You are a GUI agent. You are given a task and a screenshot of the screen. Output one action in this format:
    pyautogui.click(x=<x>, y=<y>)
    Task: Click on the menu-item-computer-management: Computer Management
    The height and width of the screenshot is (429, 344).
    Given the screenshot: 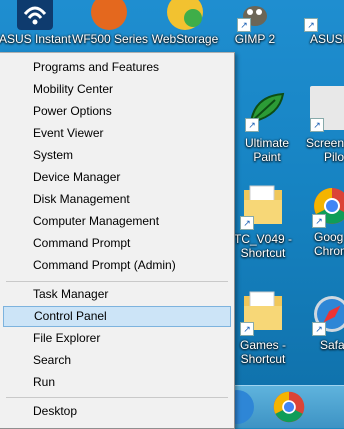 What is the action you would take?
    pyautogui.click(x=117, y=221)
    